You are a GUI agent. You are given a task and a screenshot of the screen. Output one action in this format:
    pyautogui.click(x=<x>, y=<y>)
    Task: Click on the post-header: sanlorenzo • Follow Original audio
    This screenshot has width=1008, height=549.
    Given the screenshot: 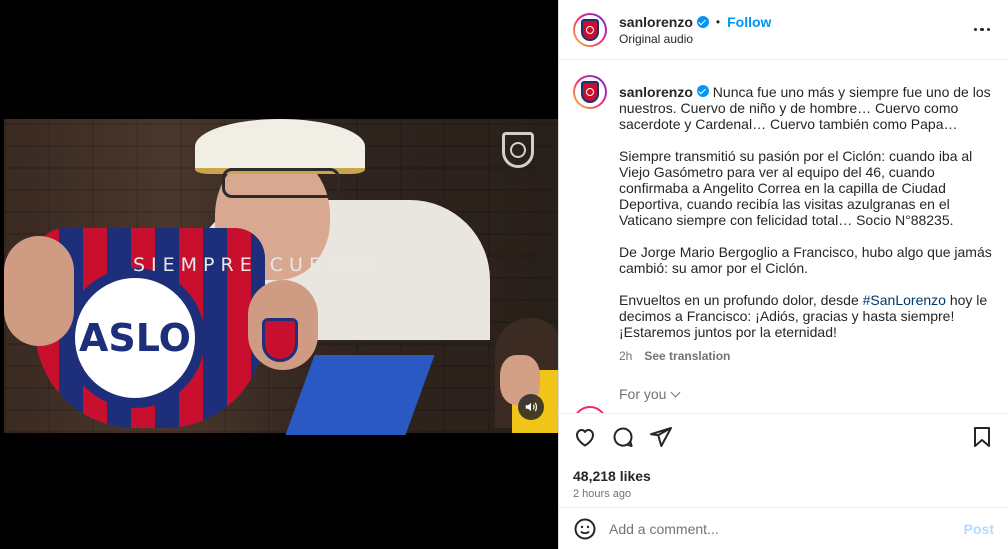 What is the action you would take?
    pyautogui.click(x=783, y=30)
    